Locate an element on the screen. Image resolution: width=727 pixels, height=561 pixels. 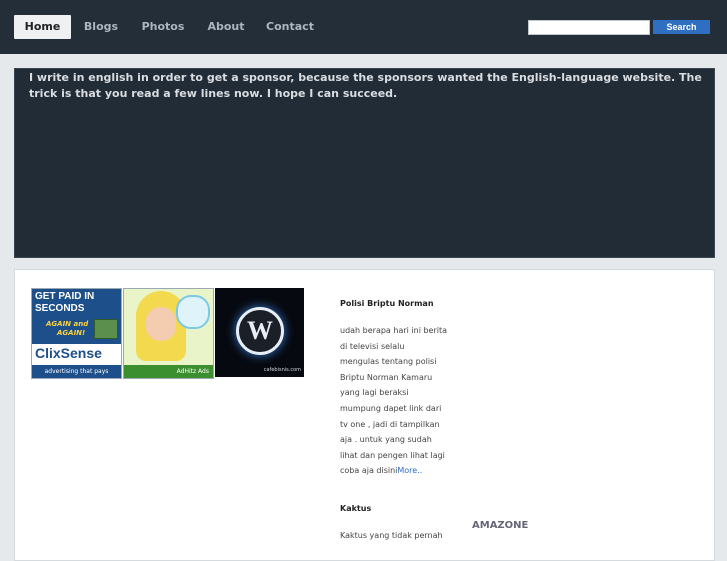
post-line: coba aja disiniMore.. is located at coordinates (397, 471).